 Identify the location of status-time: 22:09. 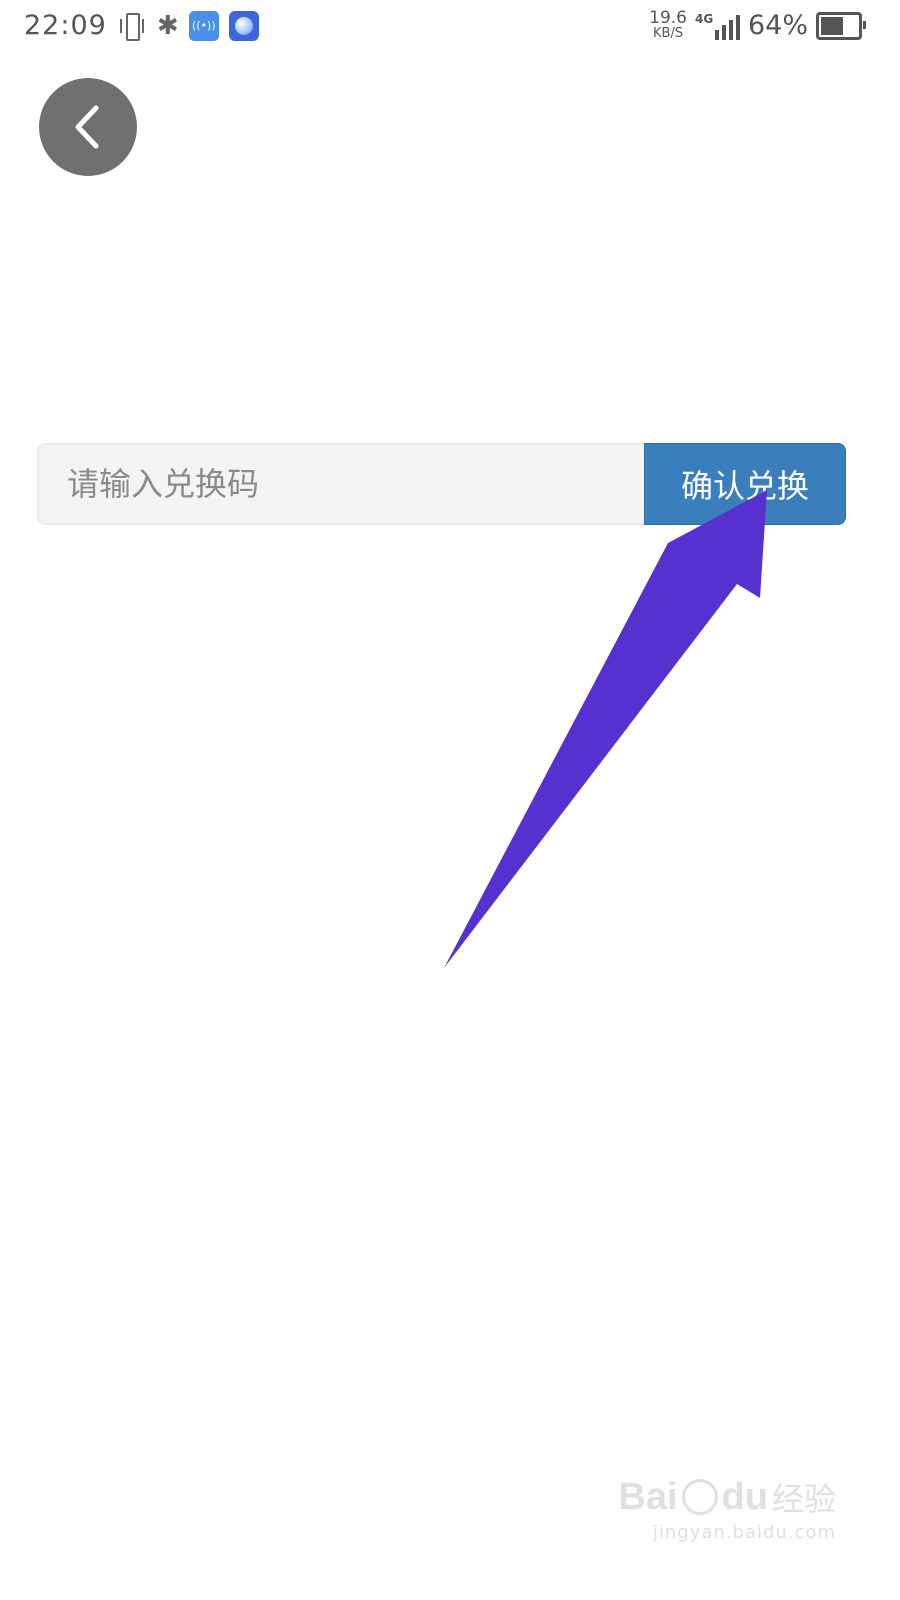
(65, 25).